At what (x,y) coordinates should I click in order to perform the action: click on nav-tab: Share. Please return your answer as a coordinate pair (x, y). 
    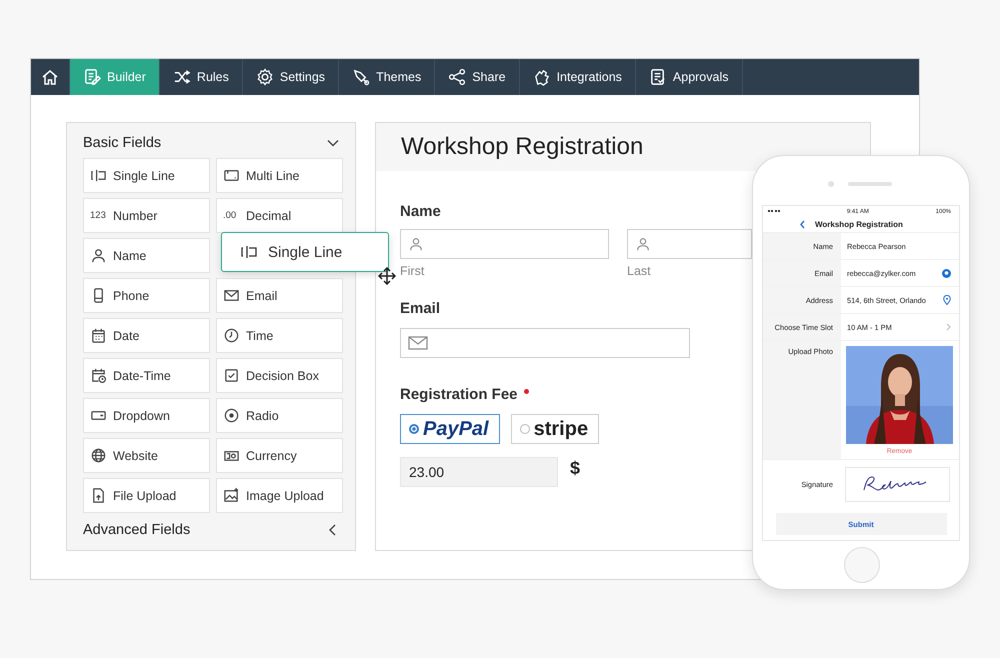
    Looking at the image, I should click on (477, 77).